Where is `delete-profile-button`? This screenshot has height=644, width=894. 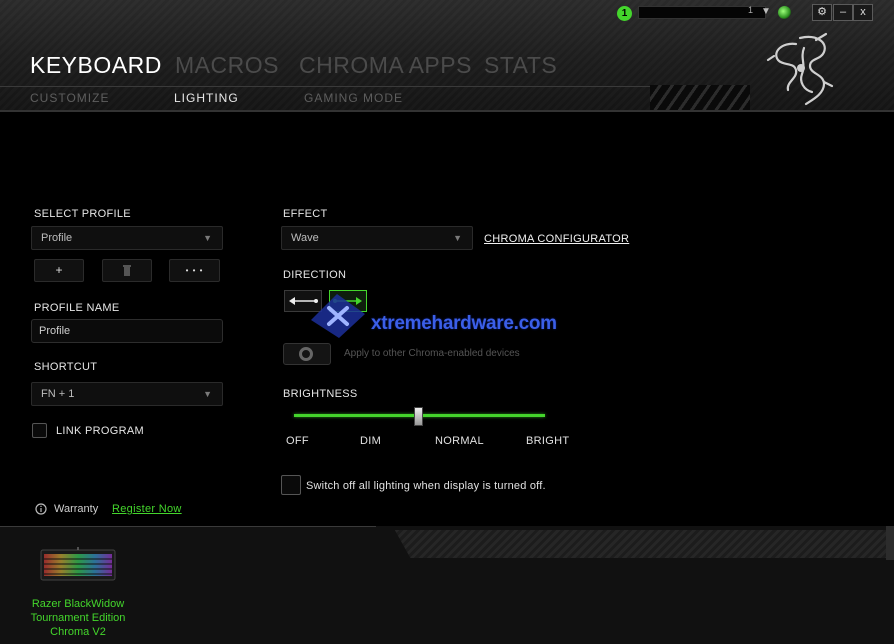 delete-profile-button is located at coordinates (127, 270).